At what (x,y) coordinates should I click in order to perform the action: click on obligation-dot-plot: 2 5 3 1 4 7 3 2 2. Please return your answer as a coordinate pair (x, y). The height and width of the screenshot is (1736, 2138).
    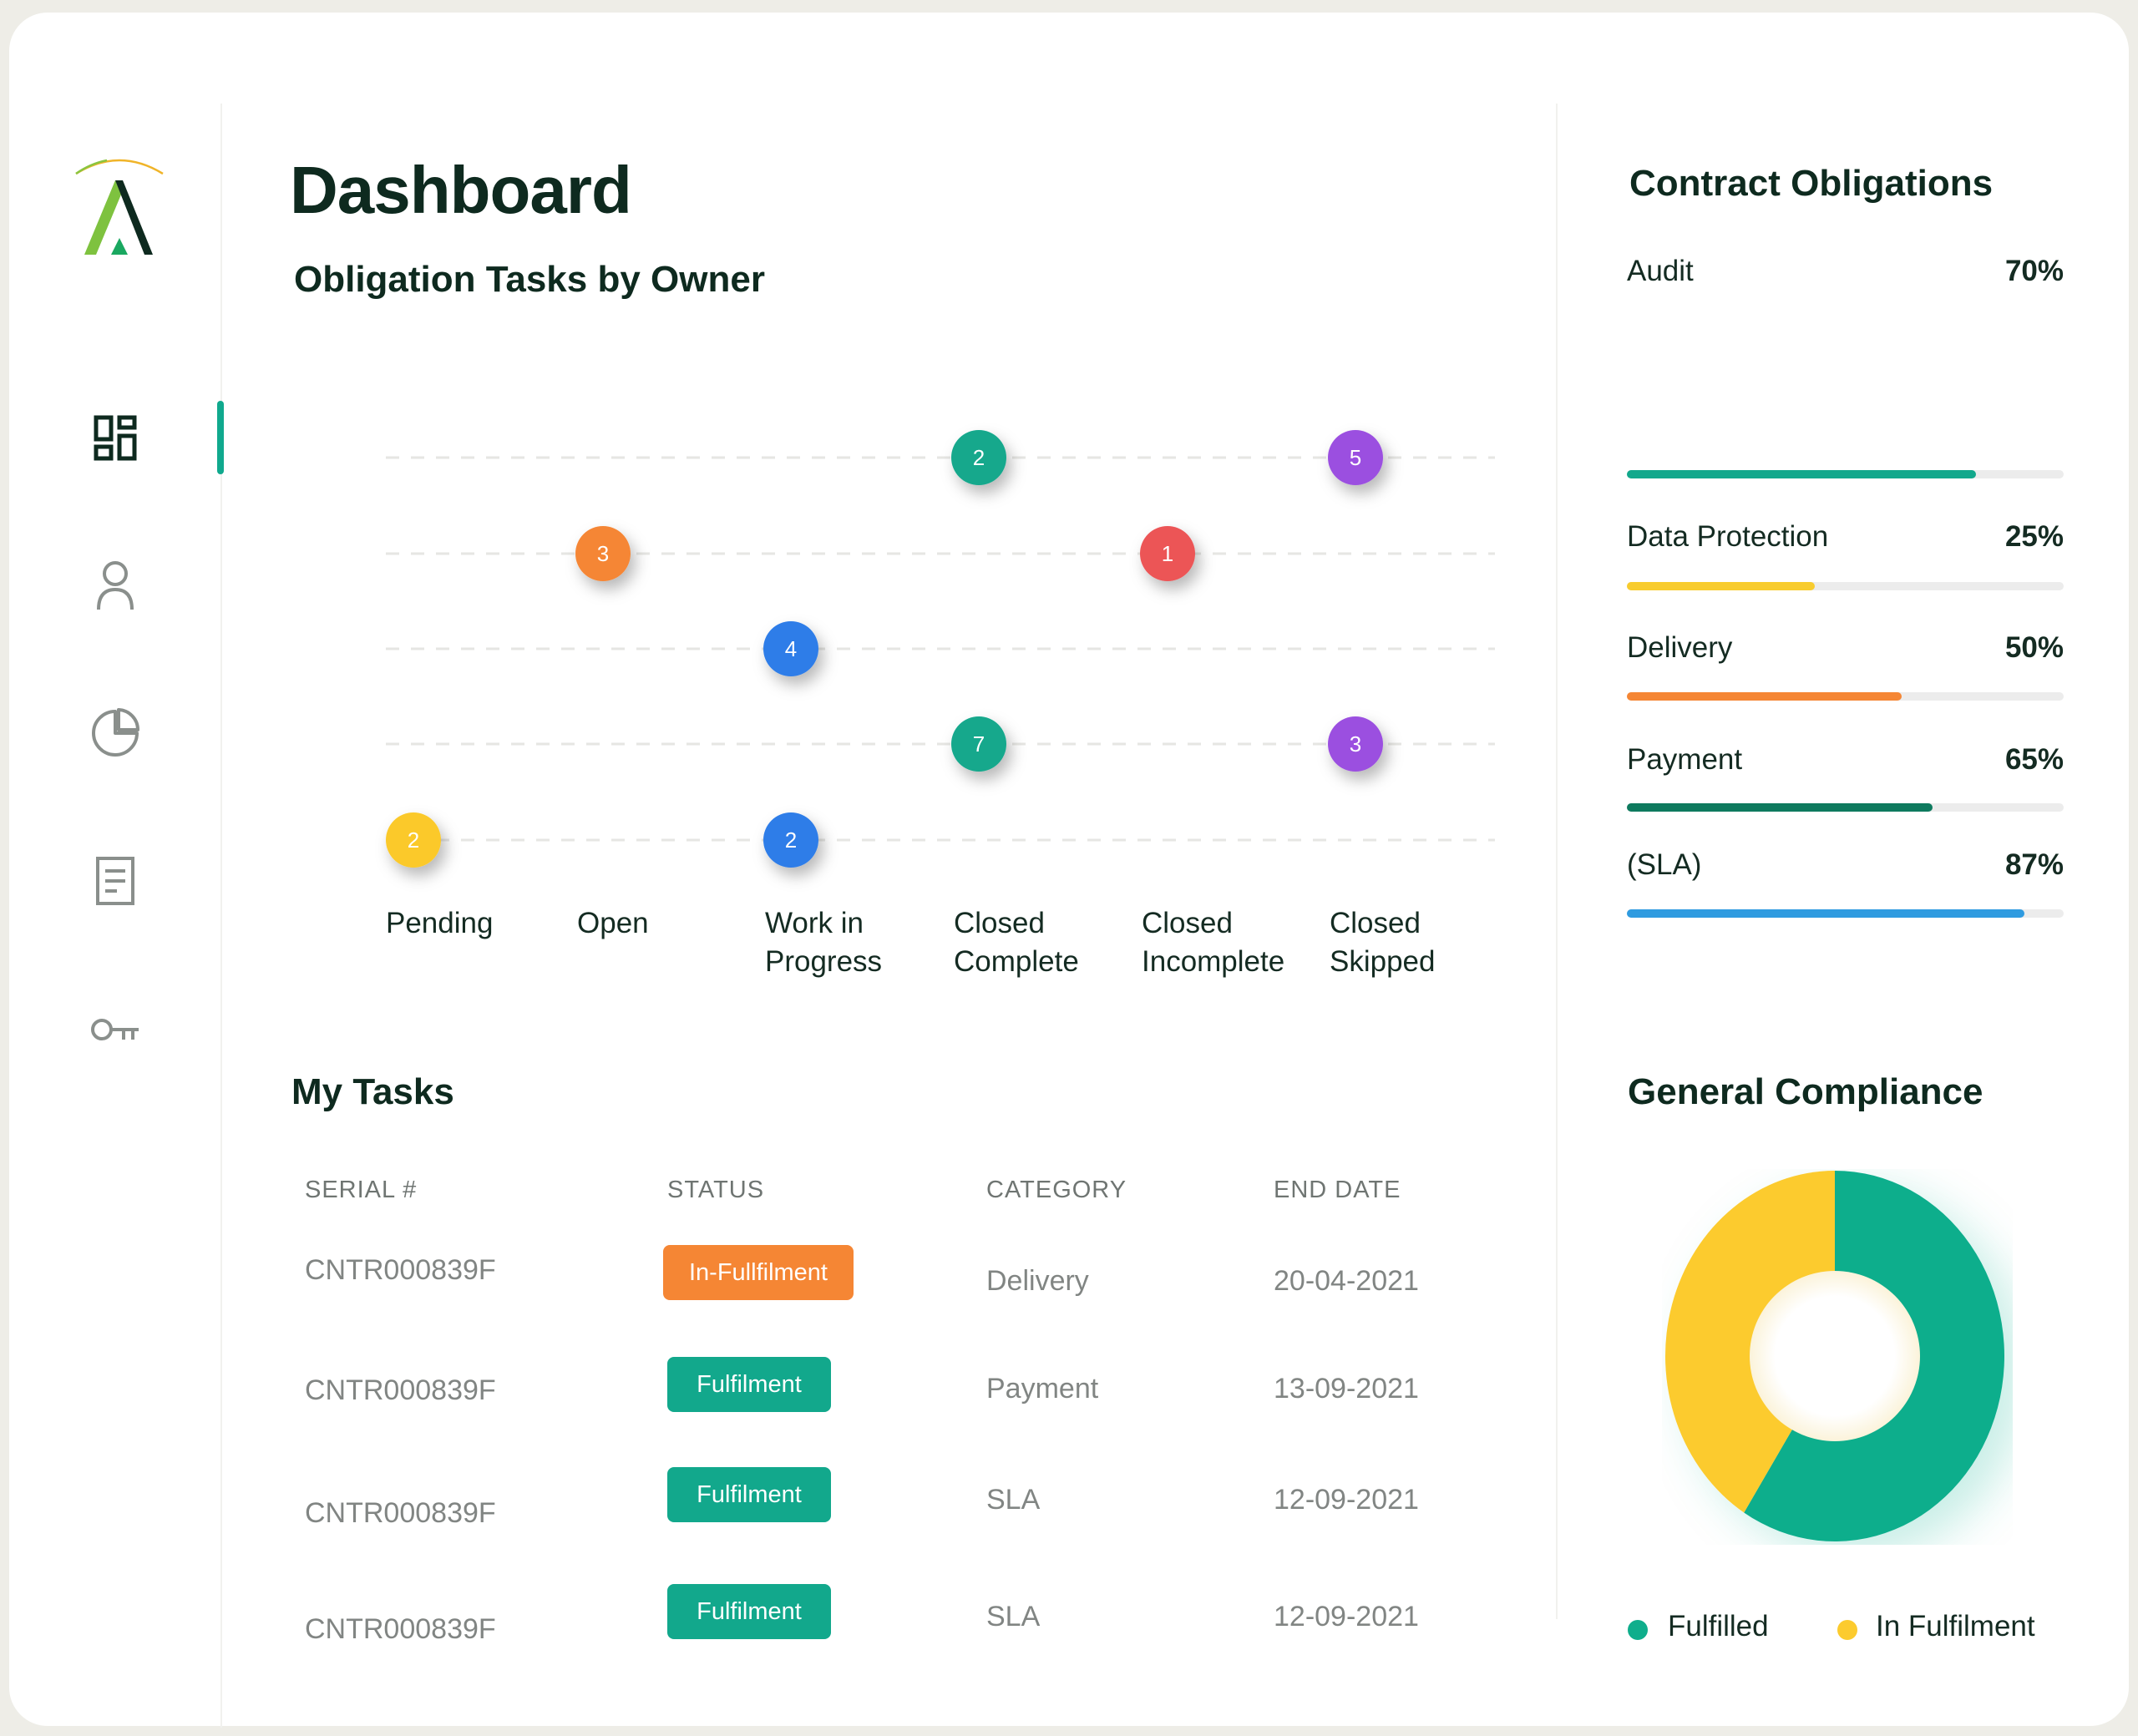
    Looking at the image, I should click on (941, 649).